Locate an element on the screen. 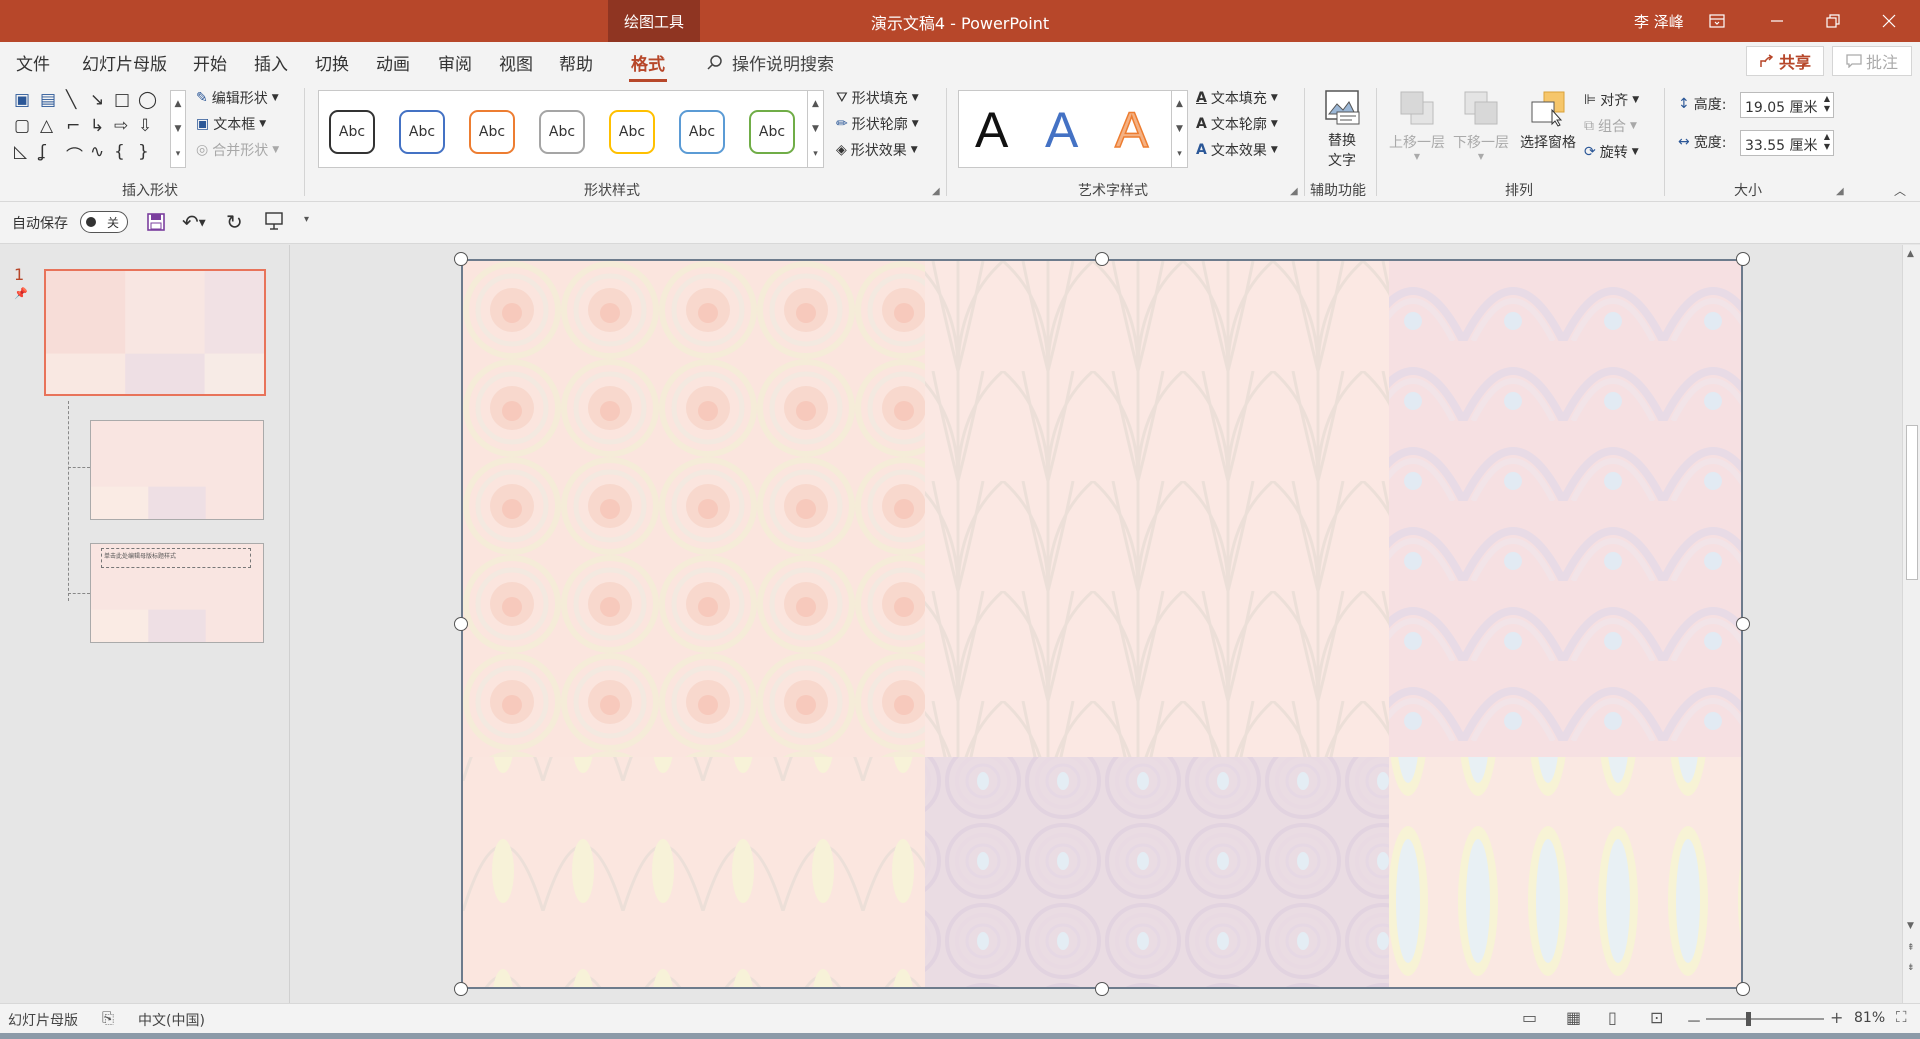  shape-width-input: 33.55 厘米 ▲ ▼ is located at coordinates (1787, 143).